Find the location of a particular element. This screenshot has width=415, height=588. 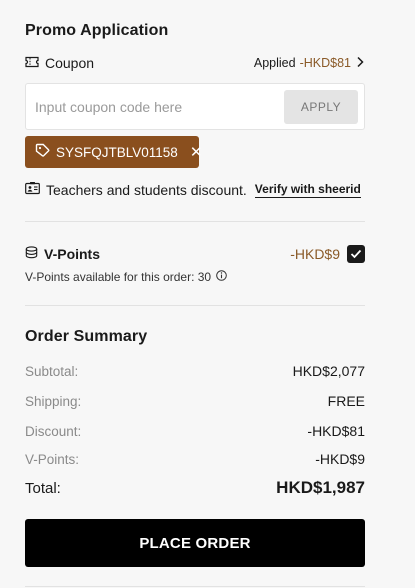

summary-row-shipping: Shipping: FREE is located at coordinates (195, 401).